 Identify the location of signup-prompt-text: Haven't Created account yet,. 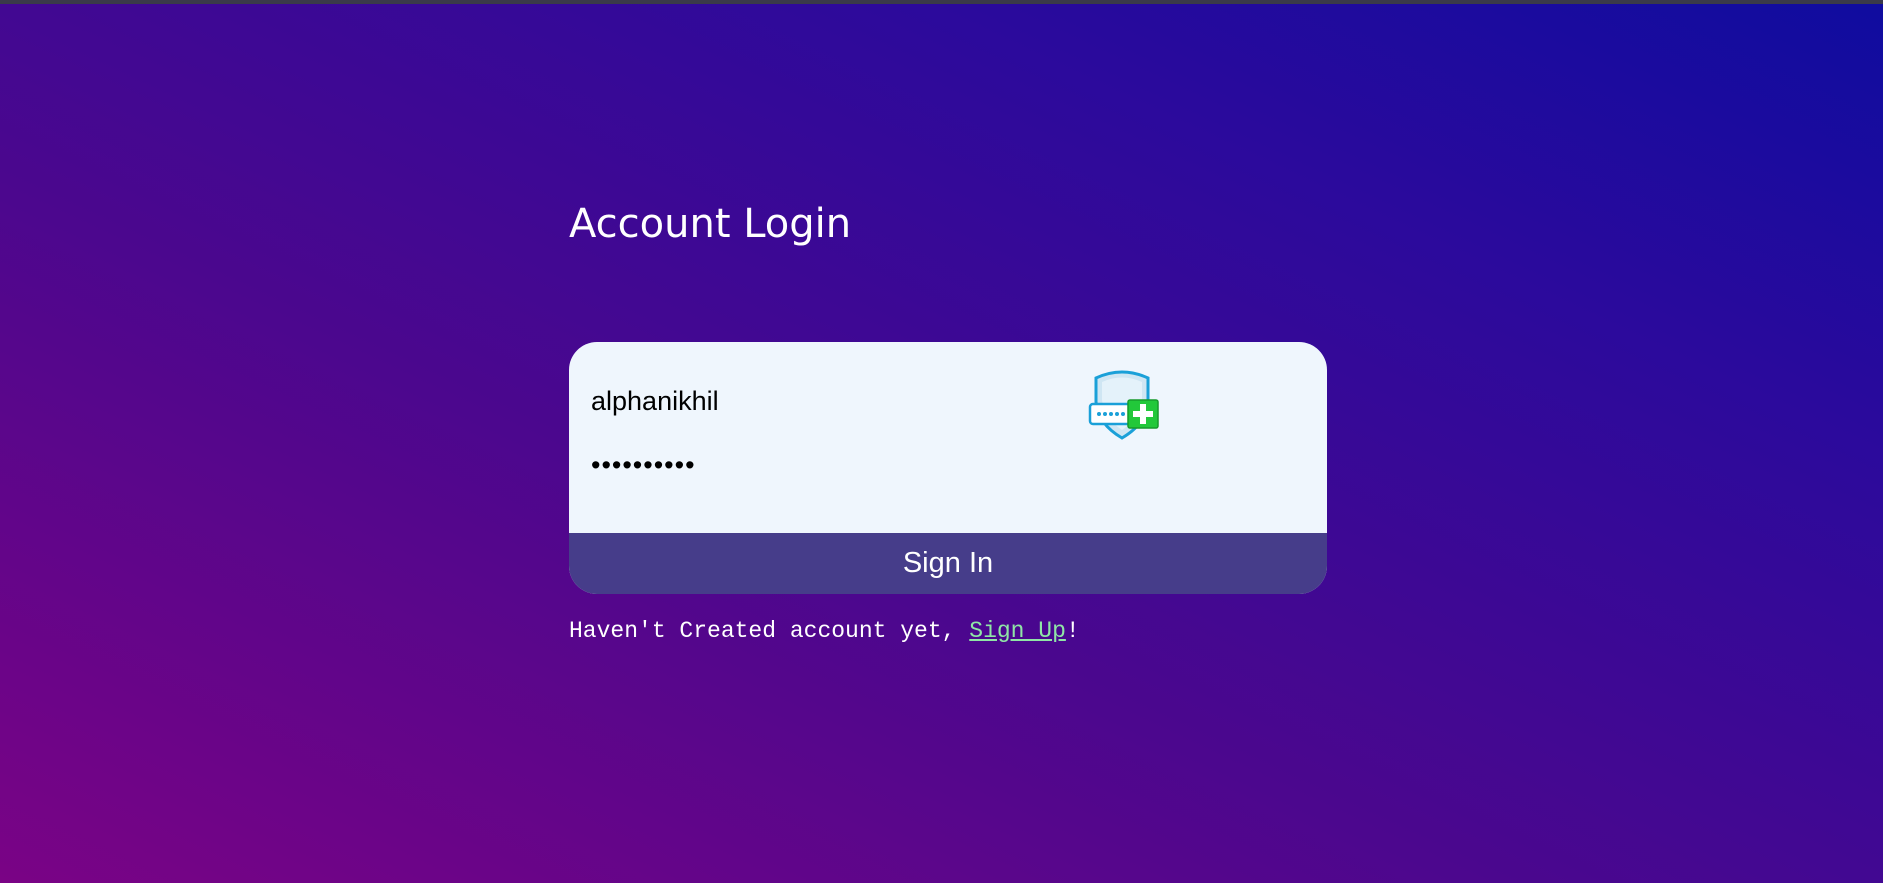
(769, 631).